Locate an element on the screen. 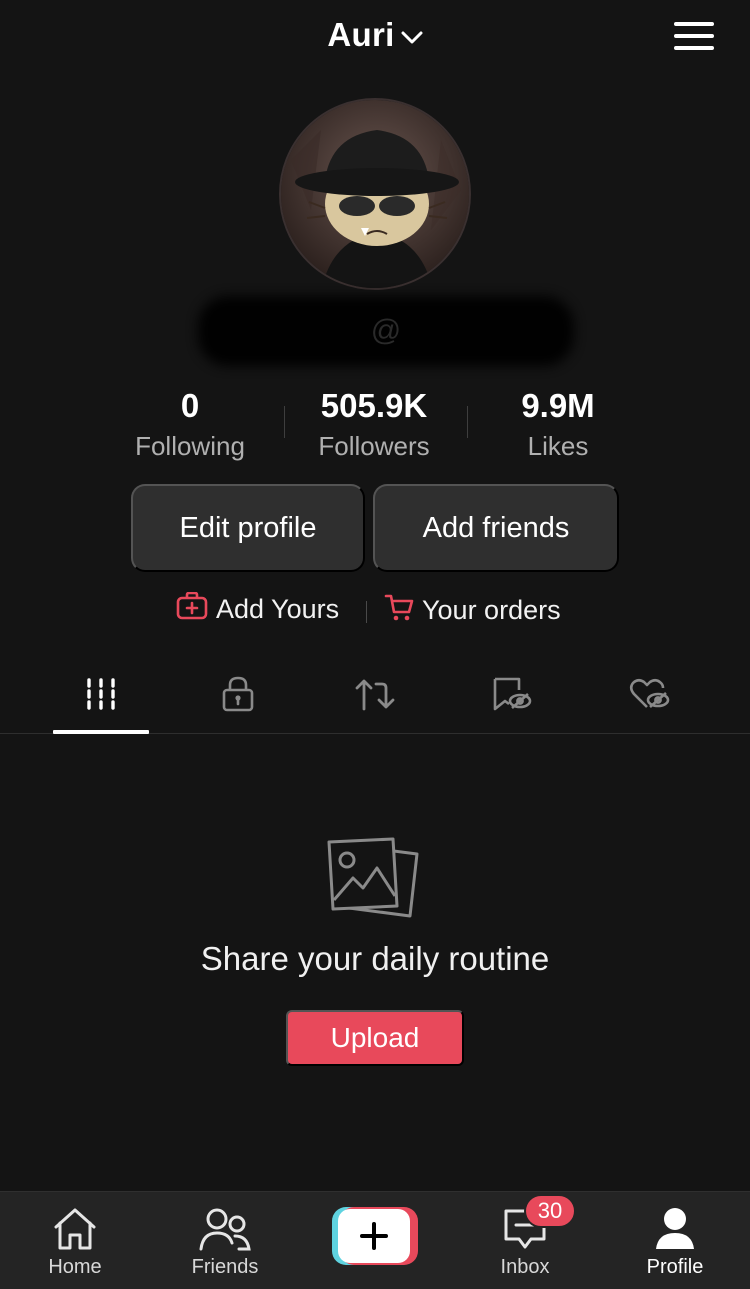 Image resolution: width=750 pixels, height=1289 pixels. stat-followers: 505.9K Followers is located at coordinates (374, 426).